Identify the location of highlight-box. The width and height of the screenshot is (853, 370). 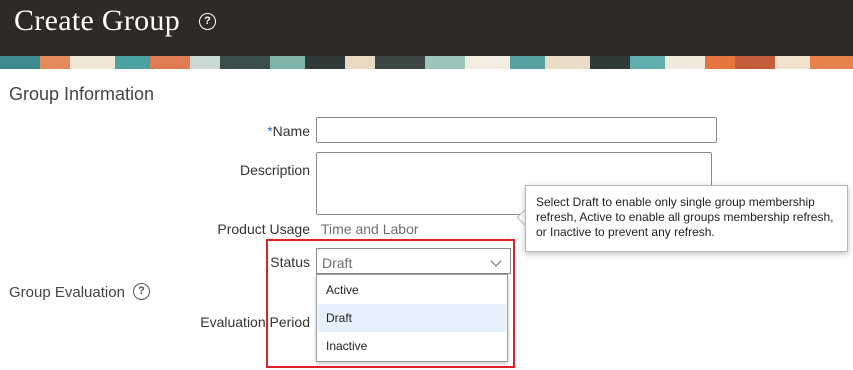
(390, 303).